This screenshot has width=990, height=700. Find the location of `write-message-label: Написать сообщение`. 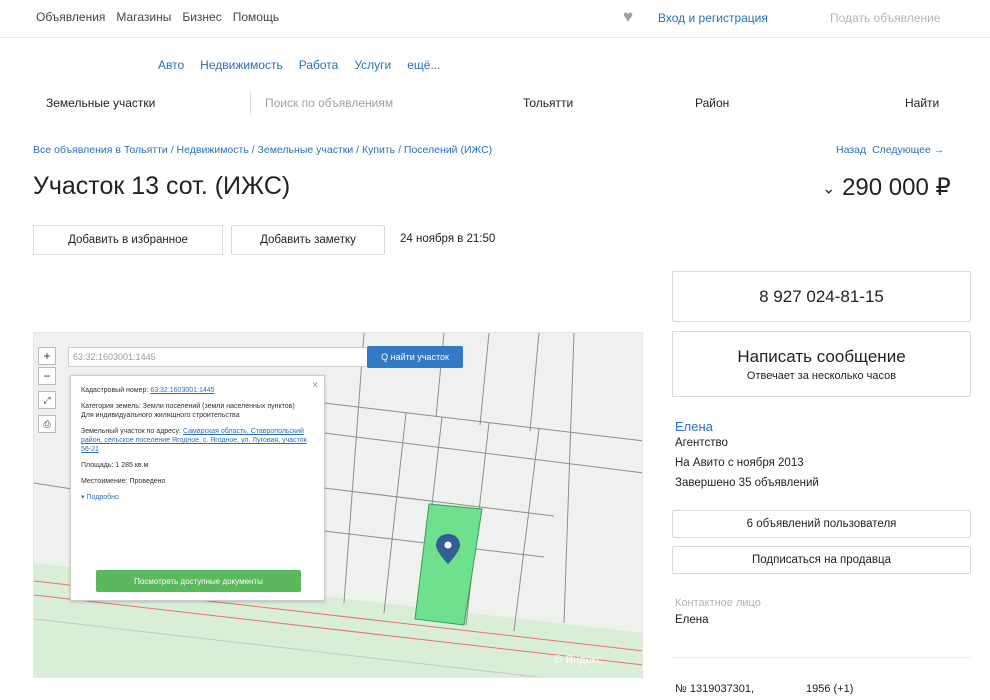

write-message-label: Написать сообщение is located at coordinates (821, 356).